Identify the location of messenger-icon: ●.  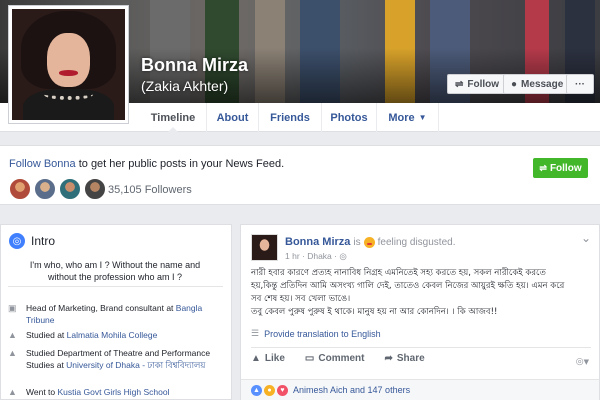
(514, 84).